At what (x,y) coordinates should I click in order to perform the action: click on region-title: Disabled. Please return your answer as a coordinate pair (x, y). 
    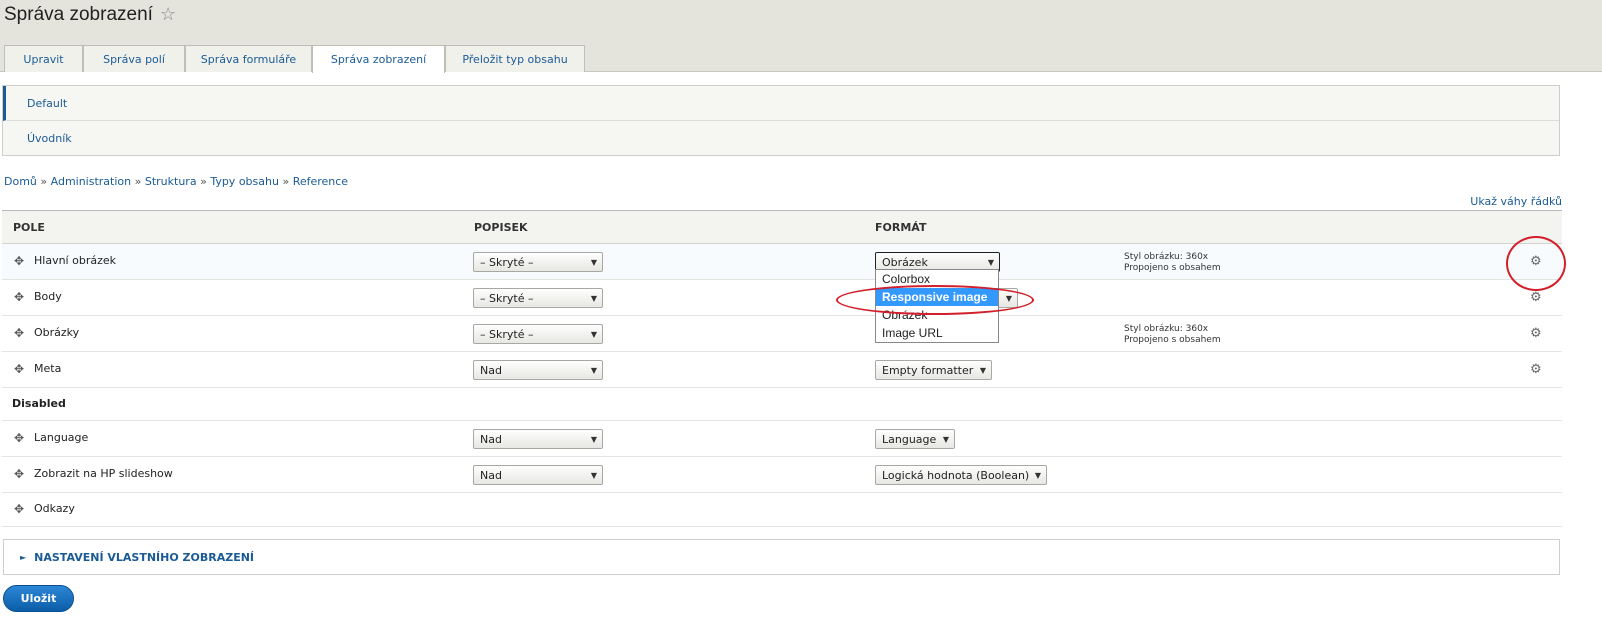
    Looking at the image, I should click on (39, 403).